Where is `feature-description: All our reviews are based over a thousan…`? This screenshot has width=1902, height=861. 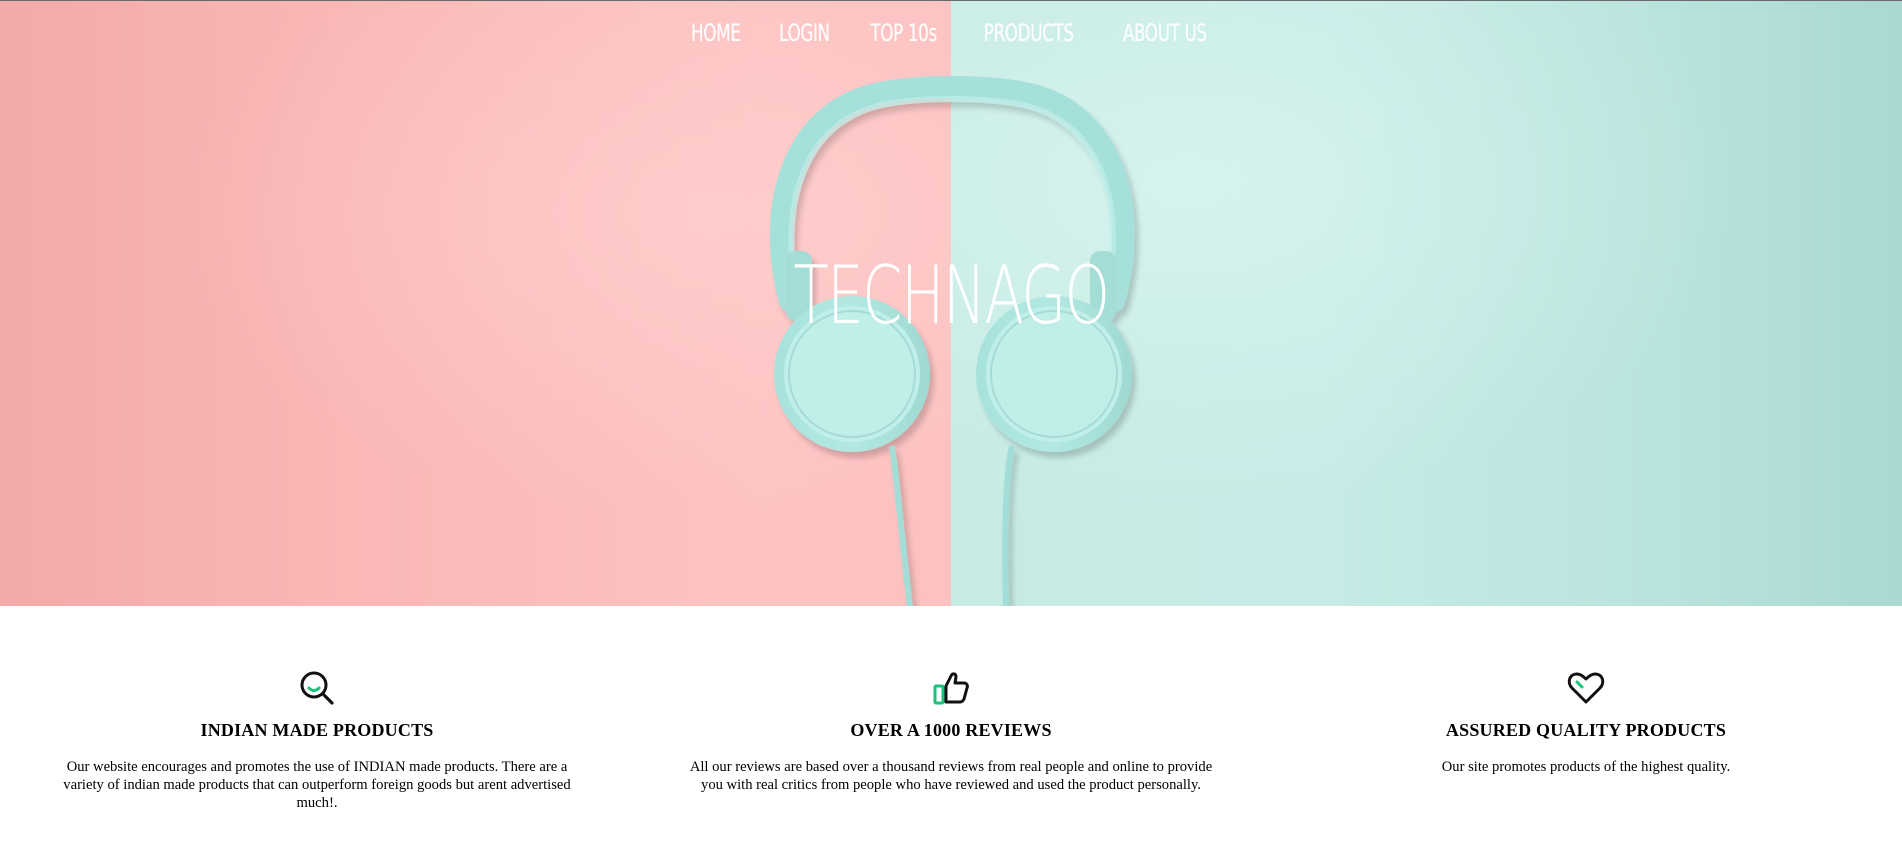
feature-description: All our reviews are based over a thousan… is located at coordinates (951, 776).